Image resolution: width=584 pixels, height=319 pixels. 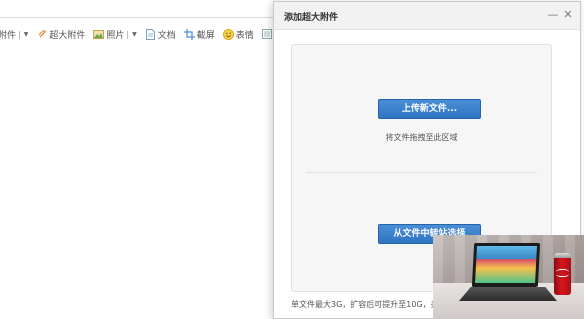 I want to click on photo-icon, so click(x=99, y=34).